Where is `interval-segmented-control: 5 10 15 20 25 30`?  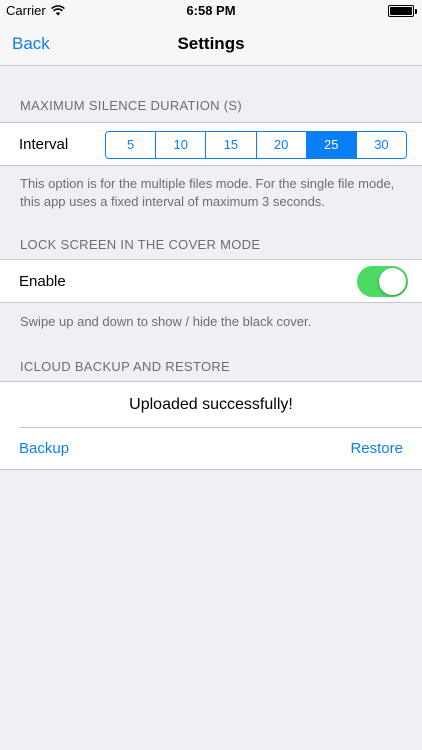
interval-segmented-control: 5 10 15 20 25 30 is located at coordinates (256, 145).